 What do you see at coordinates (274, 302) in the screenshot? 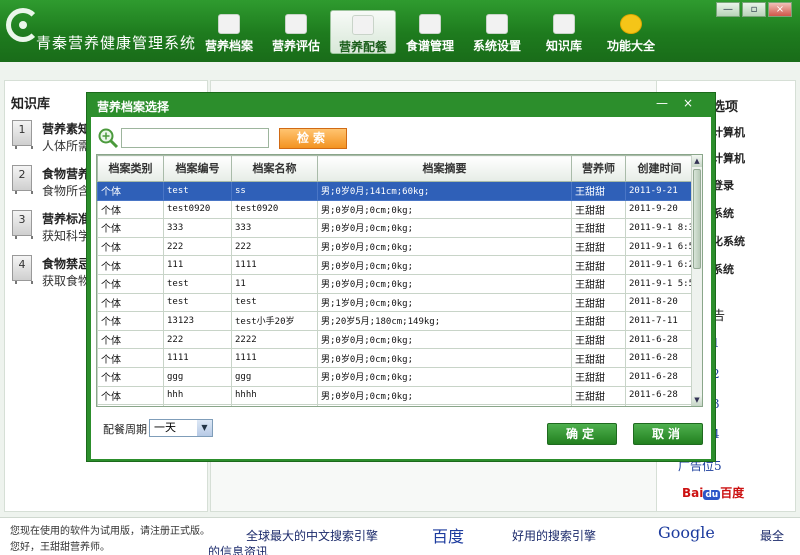
I see `cell-name: test` at bounding box center [274, 302].